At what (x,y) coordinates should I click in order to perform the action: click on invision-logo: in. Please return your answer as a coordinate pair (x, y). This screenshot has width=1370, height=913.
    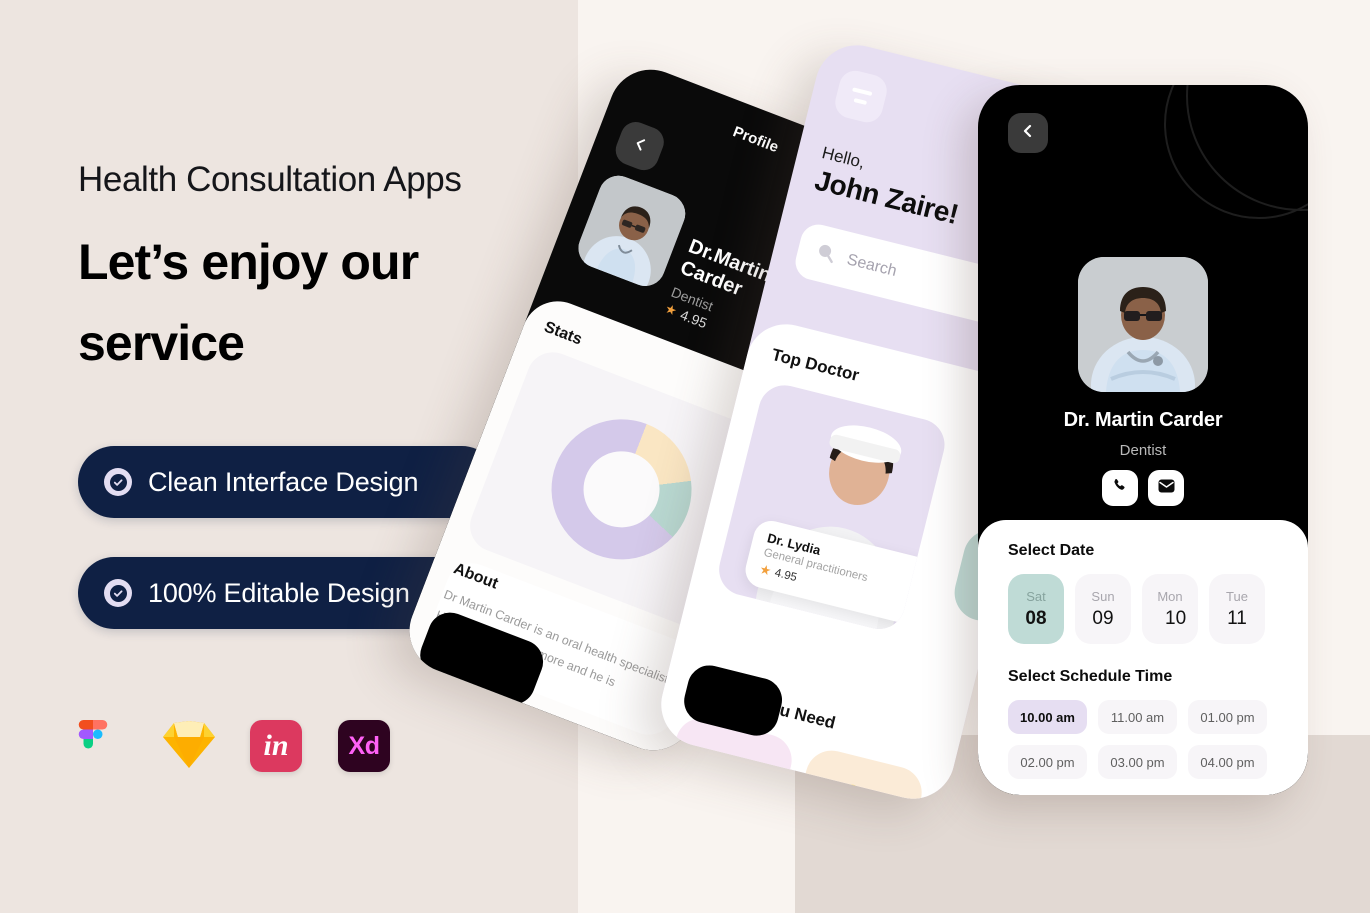
    Looking at the image, I should click on (276, 746).